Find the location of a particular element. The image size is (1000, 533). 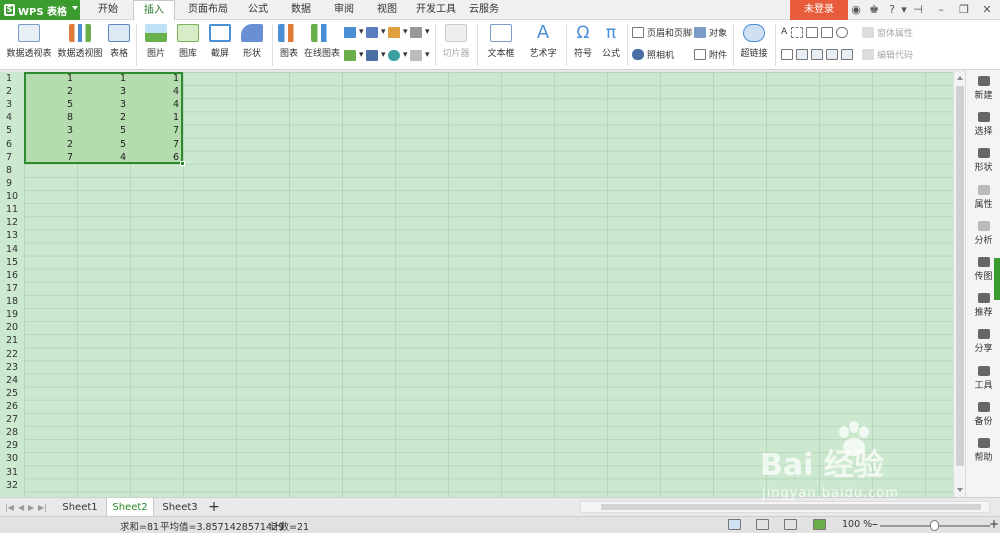

row-header: 13 is located at coordinates (12, 235).